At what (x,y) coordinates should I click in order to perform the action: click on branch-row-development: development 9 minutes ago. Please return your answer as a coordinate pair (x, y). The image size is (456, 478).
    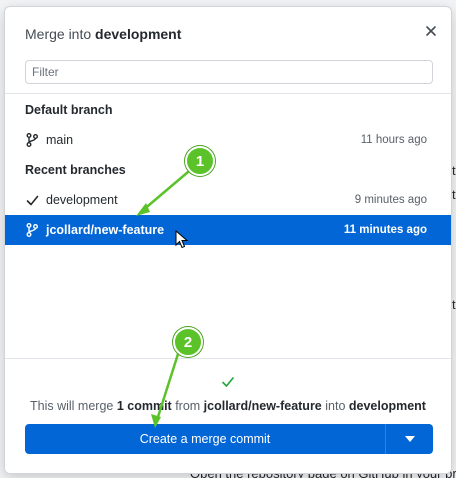
    Looking at the image, I should click on (228, 200).